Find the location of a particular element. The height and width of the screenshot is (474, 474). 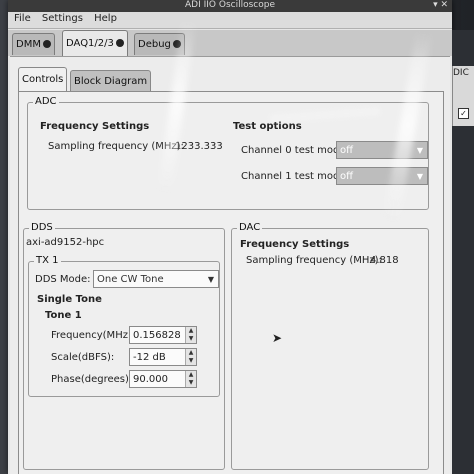

window-controls-icon: ▾ ✕ is located at coordinates (440, 5).